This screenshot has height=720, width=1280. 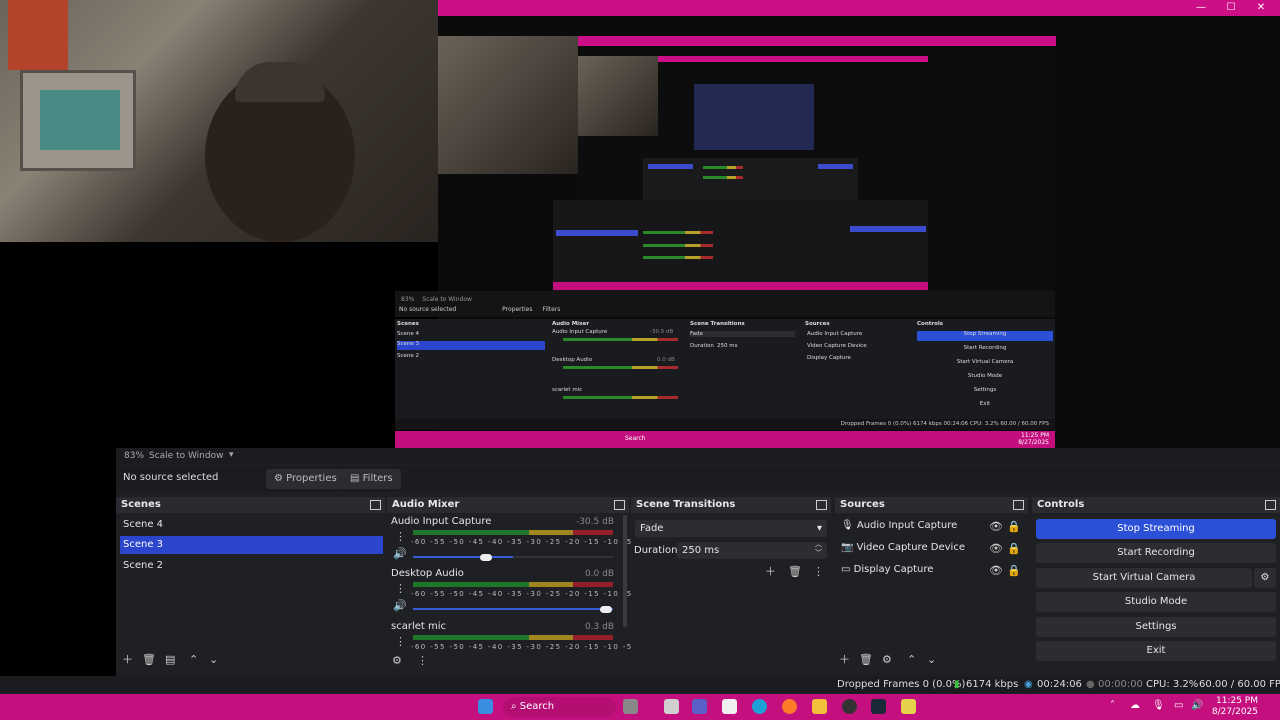 What do you see at coordinates (1156, 553) in the screenshot?
I see `start-recording-button: Start Recording` at bounding box center [1156, 553].